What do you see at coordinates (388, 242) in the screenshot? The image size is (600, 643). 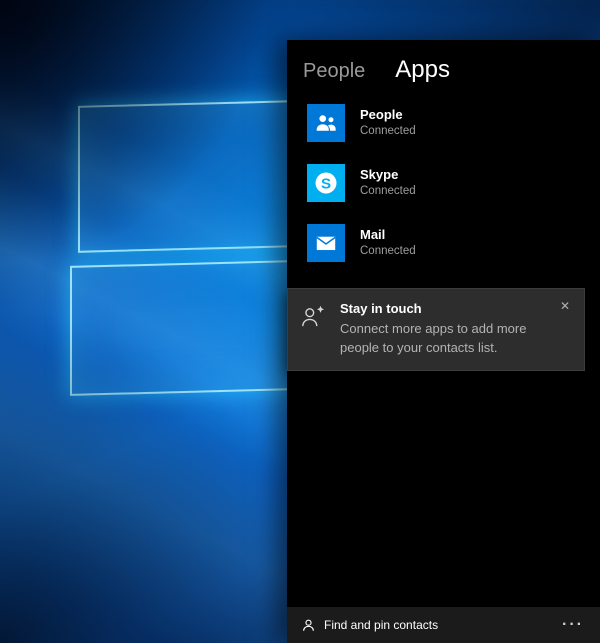 I see `app-text: Mail Connected` at bounding box center [388, 242].